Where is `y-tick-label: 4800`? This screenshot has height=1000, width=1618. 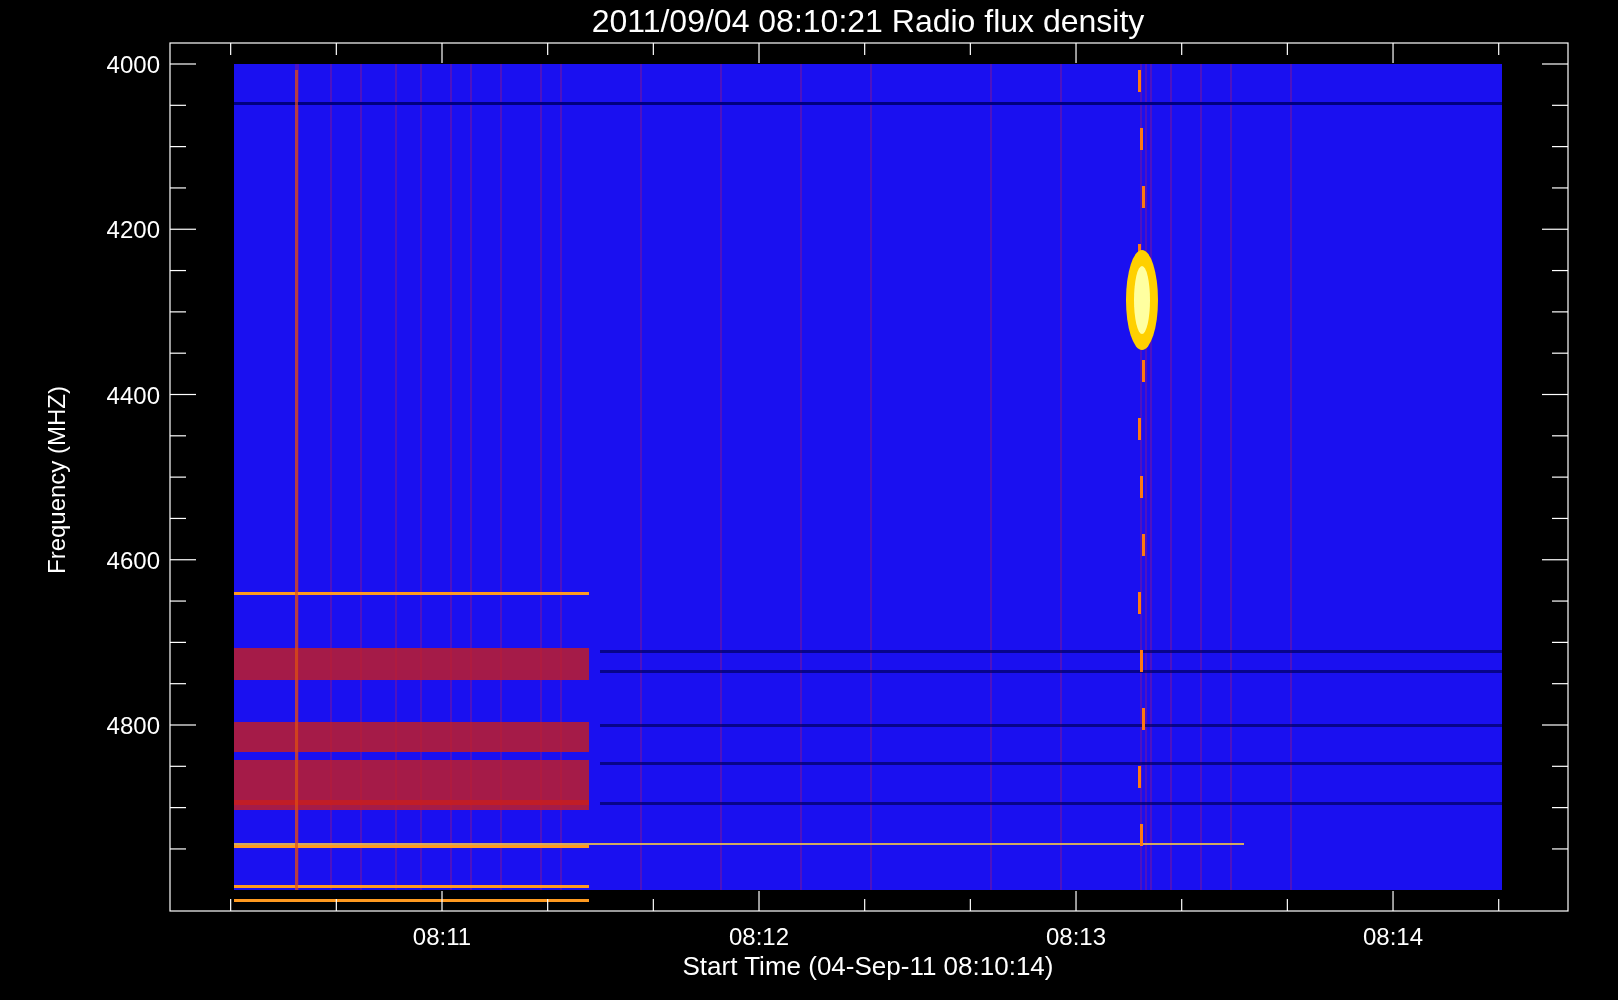
y-tick-label: 4800 is located at coordinates (133, 725).